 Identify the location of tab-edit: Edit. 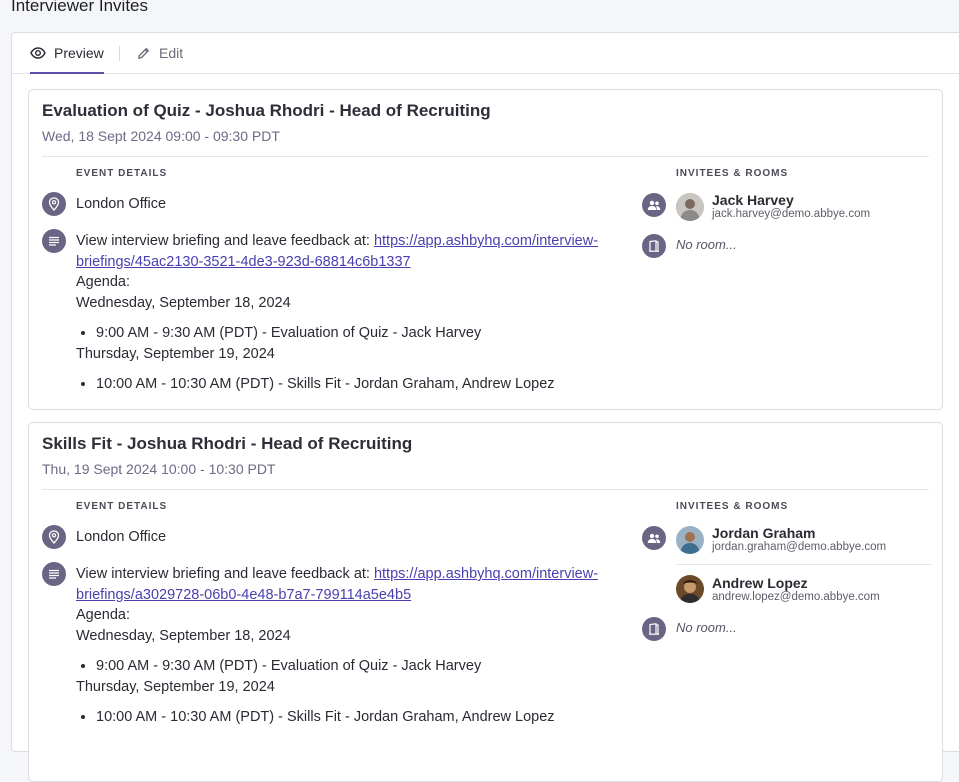
(159, 53).